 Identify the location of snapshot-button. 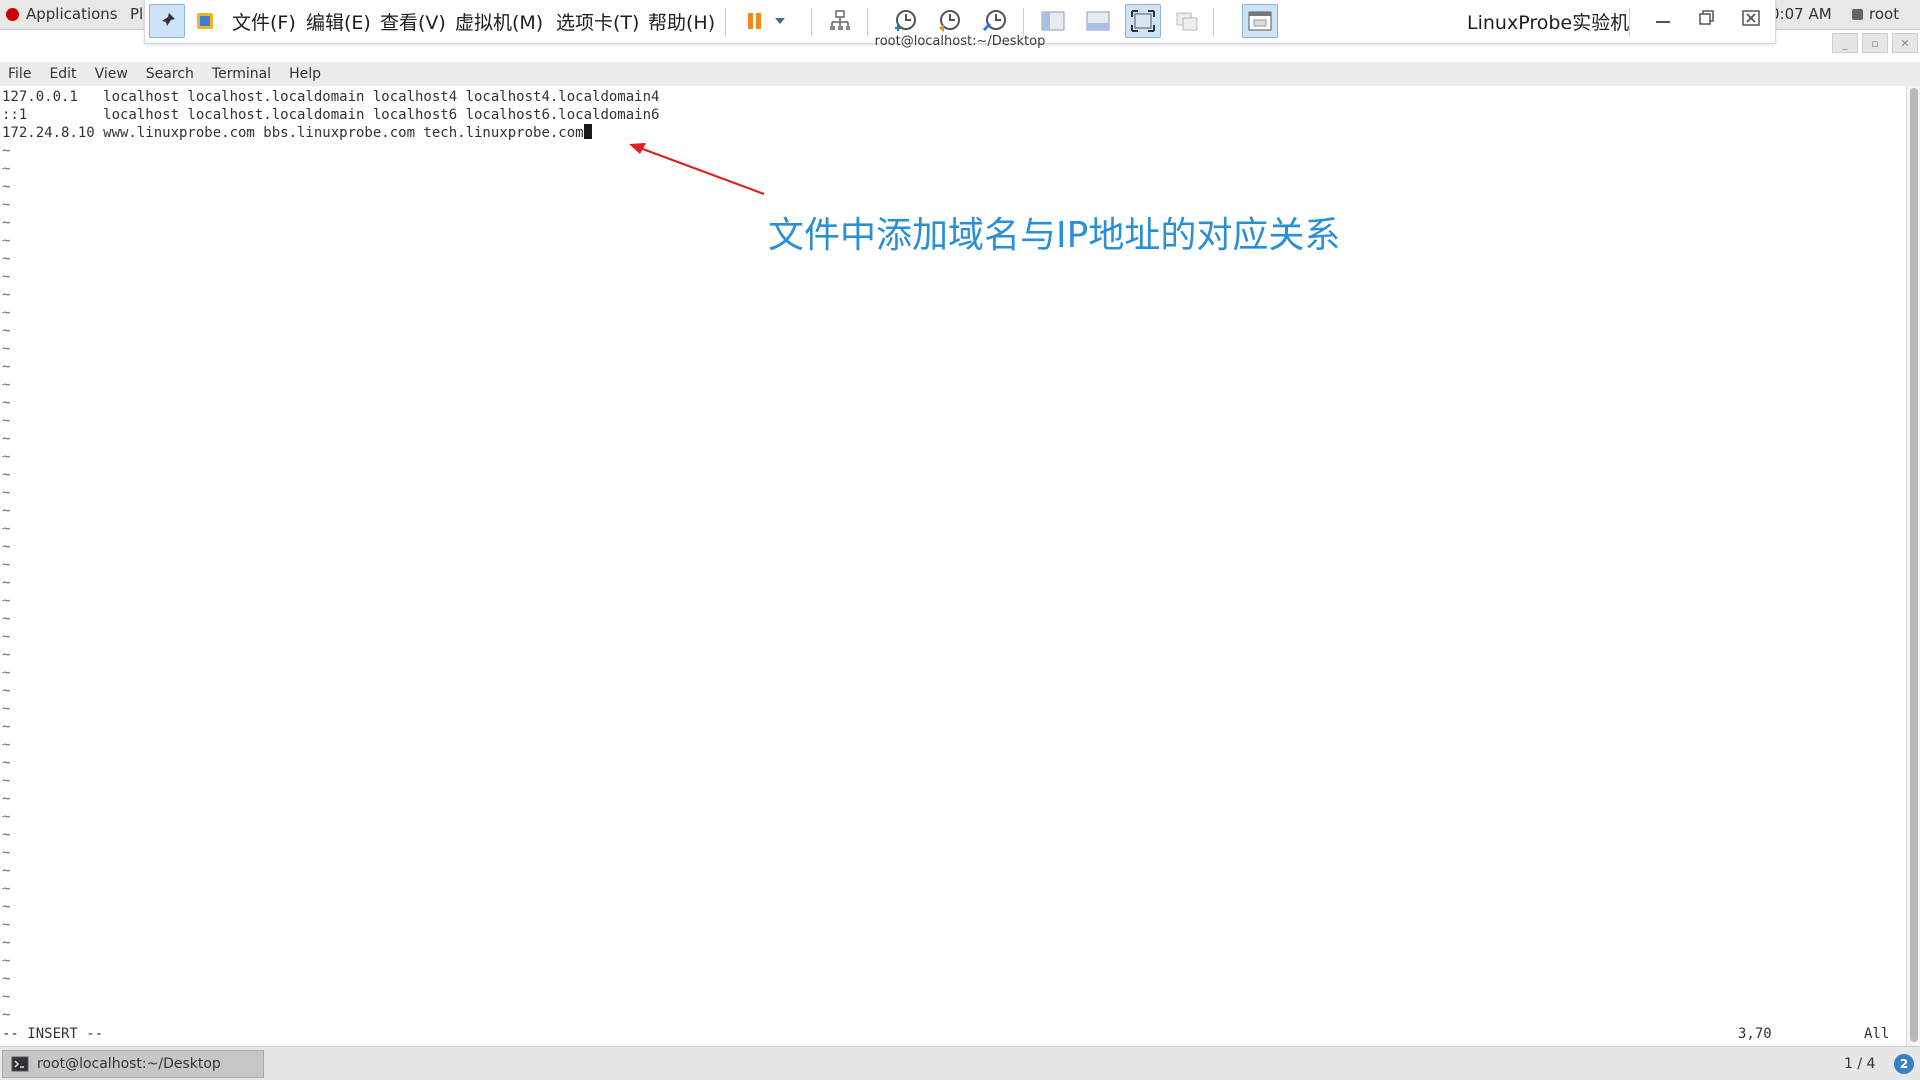
(905, 21).